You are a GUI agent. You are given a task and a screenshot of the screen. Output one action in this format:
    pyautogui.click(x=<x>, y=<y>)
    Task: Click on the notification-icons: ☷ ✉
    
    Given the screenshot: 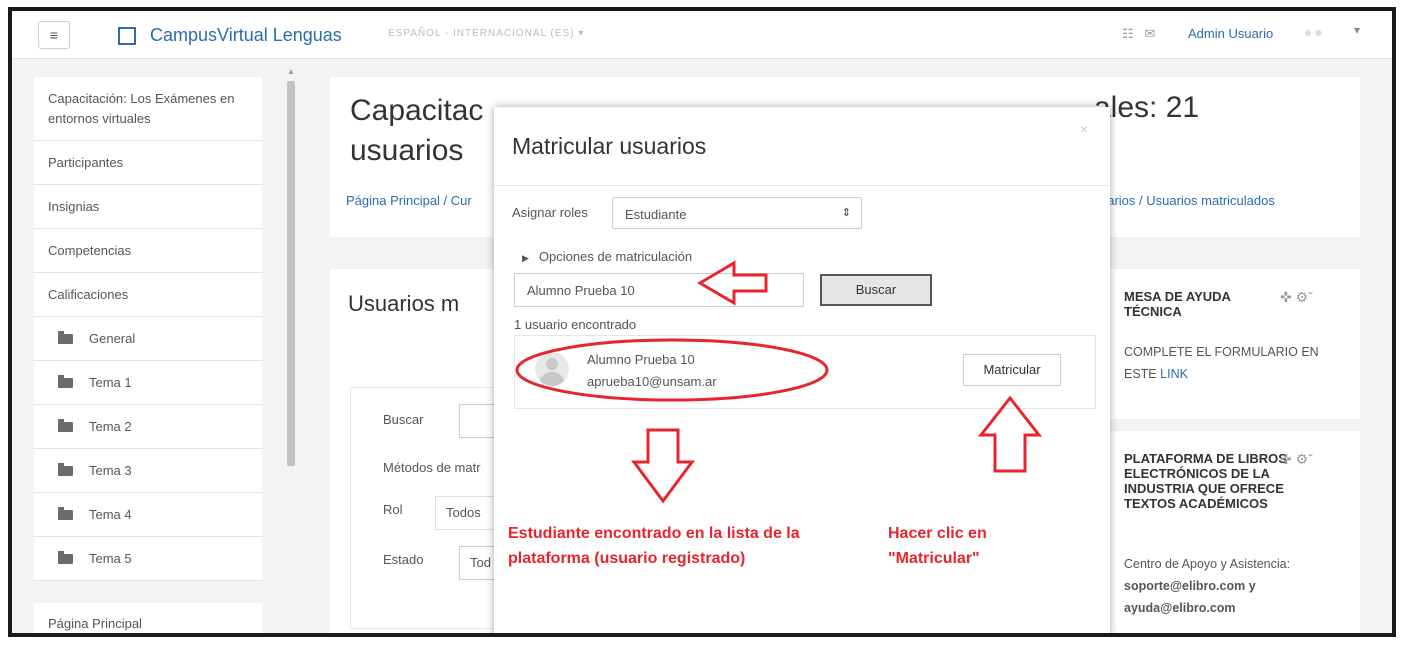 What is the action you would take?
    pyautogui.click(x=1138, y=34)
    